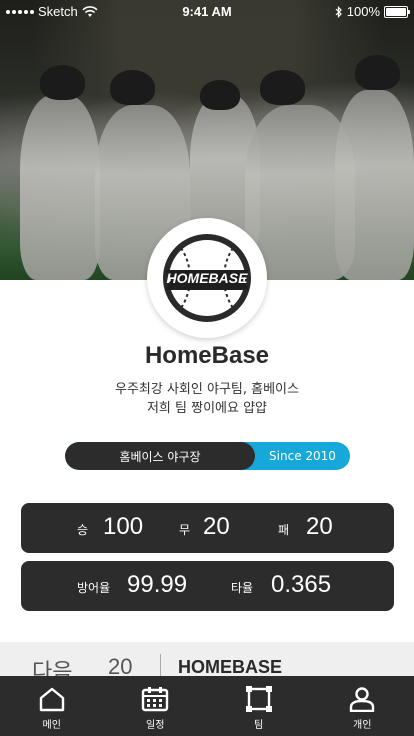  Describe the element at coordinates (160, 456) in the screenshot. I see `stadium-label: 홈베이스 야구장` at that location.